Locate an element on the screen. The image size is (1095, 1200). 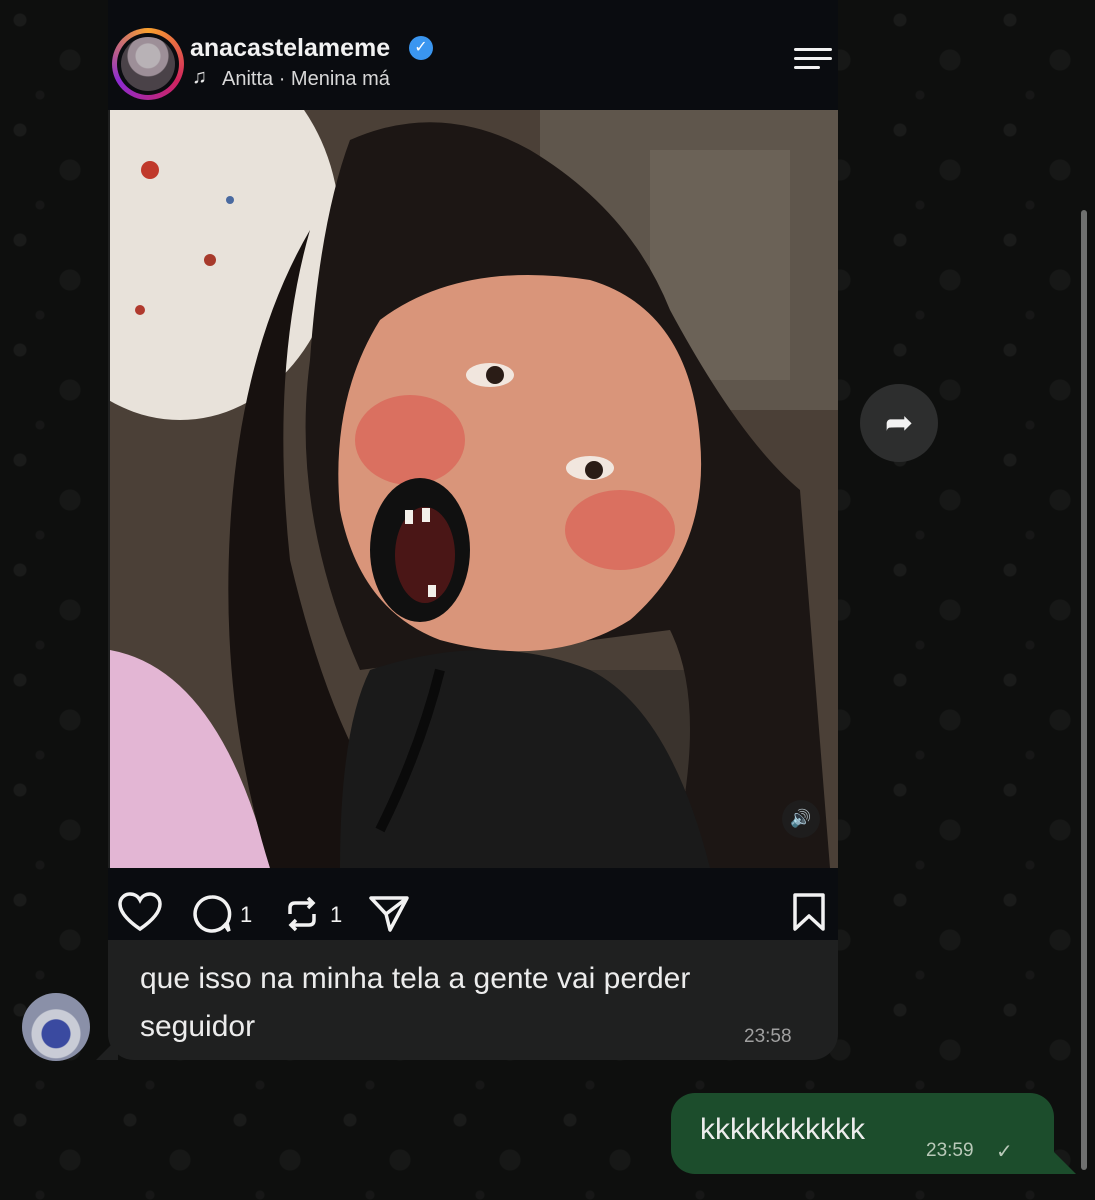
incoming-bubble-tail is located at coordinates (107, 1049).